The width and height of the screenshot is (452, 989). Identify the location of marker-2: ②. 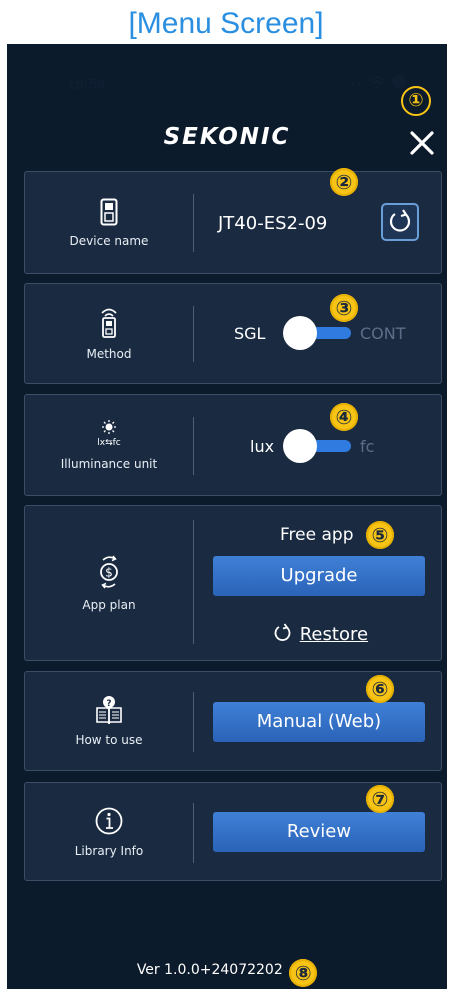
(344, 182).